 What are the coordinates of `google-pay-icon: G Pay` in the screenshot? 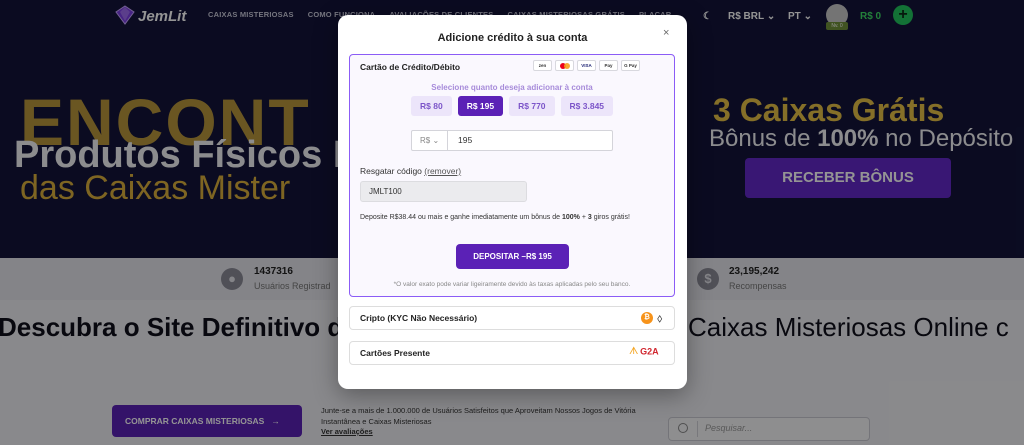 It's located at (630, 65).